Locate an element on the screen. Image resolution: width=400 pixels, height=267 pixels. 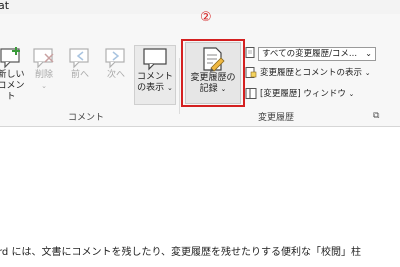
group-divider is located at coordinates (179, 86).